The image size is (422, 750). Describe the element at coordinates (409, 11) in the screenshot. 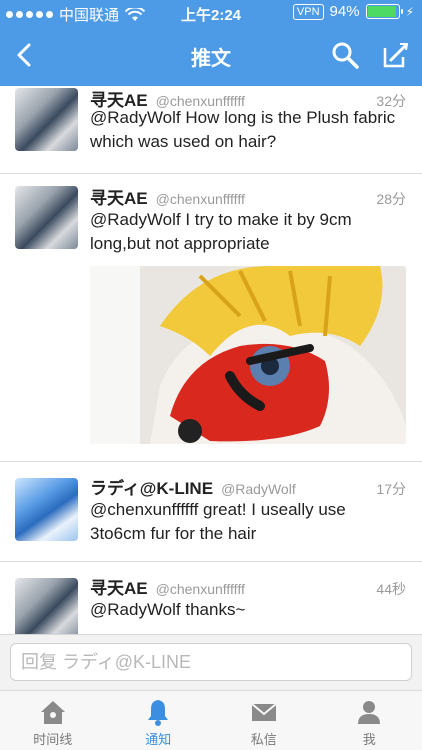

I see `charging-icon: ⚡` at that location.